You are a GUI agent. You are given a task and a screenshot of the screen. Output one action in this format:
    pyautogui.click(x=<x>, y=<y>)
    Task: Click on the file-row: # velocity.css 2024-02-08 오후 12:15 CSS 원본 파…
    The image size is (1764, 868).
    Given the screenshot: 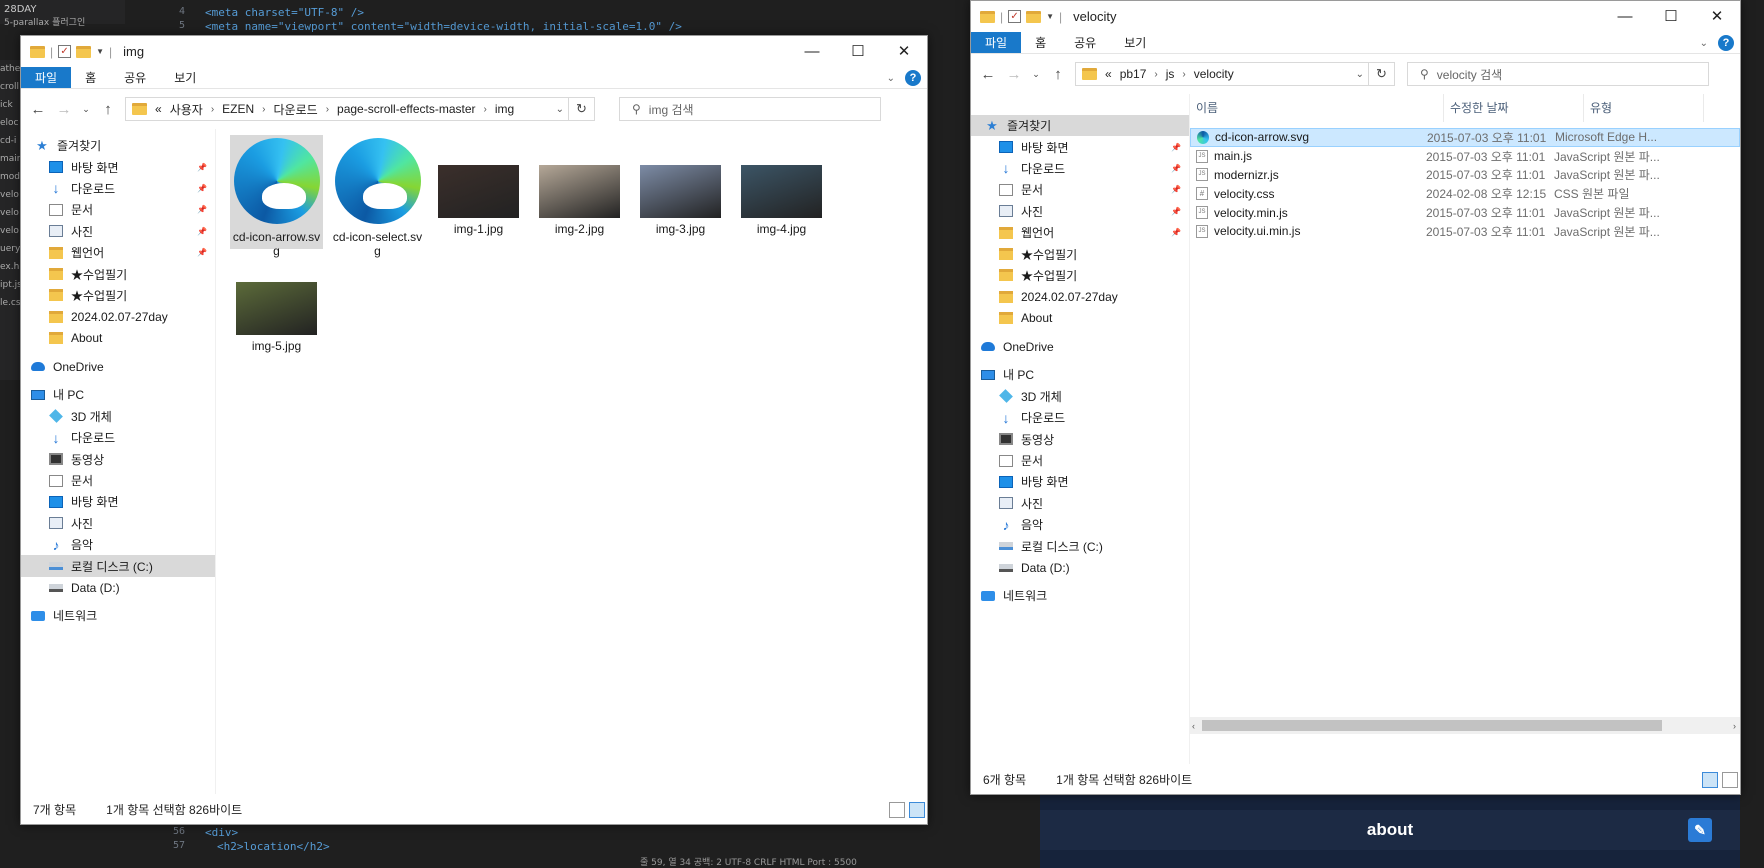 What is the action you would take?
    pyautogui.click(x=1465, y=193)
    